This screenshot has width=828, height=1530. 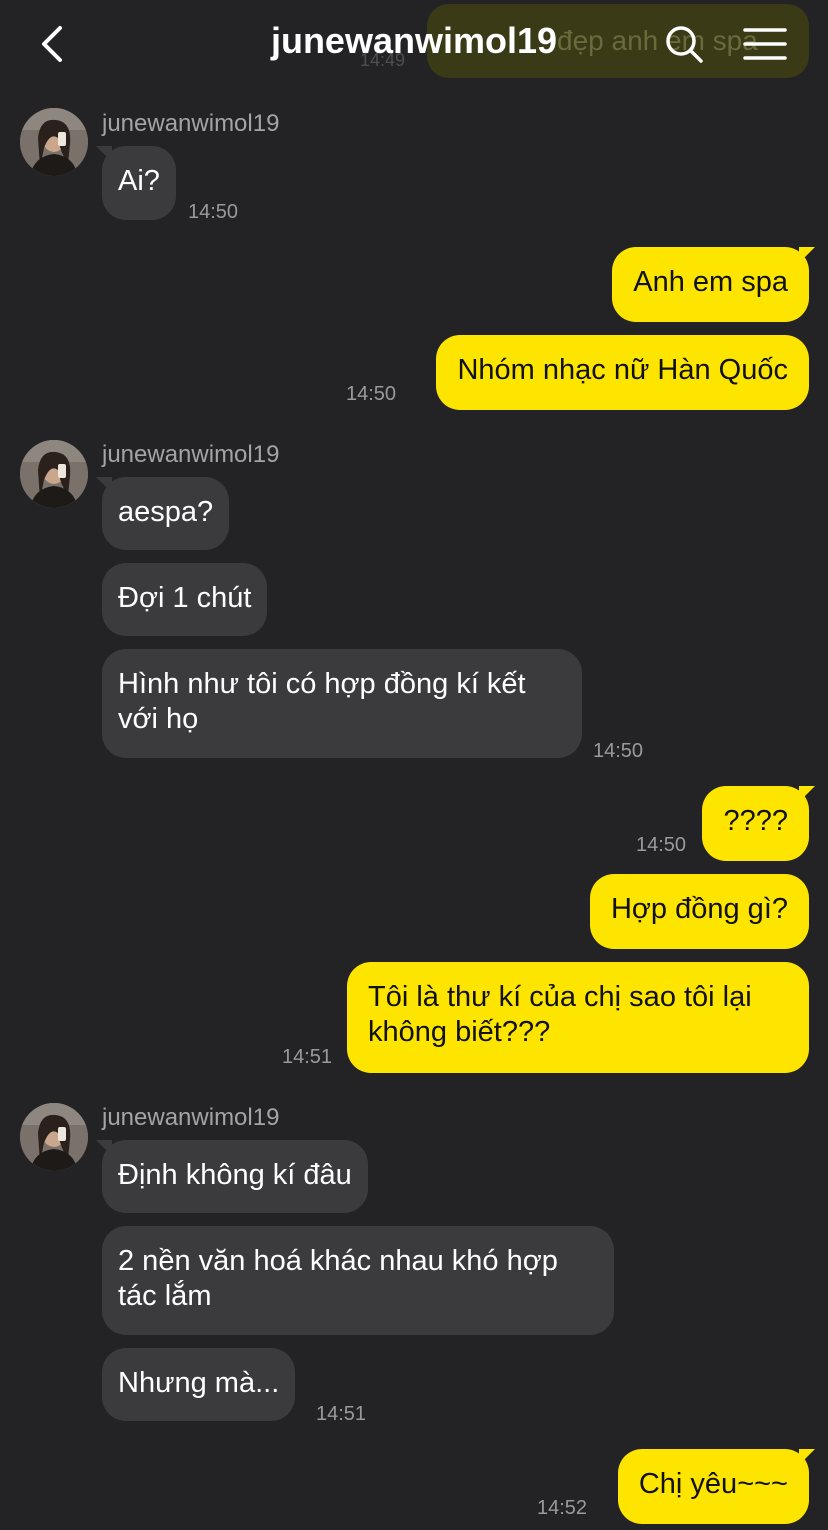 I want to click on incoming-message: Ai?, so click(x=139, y=183).